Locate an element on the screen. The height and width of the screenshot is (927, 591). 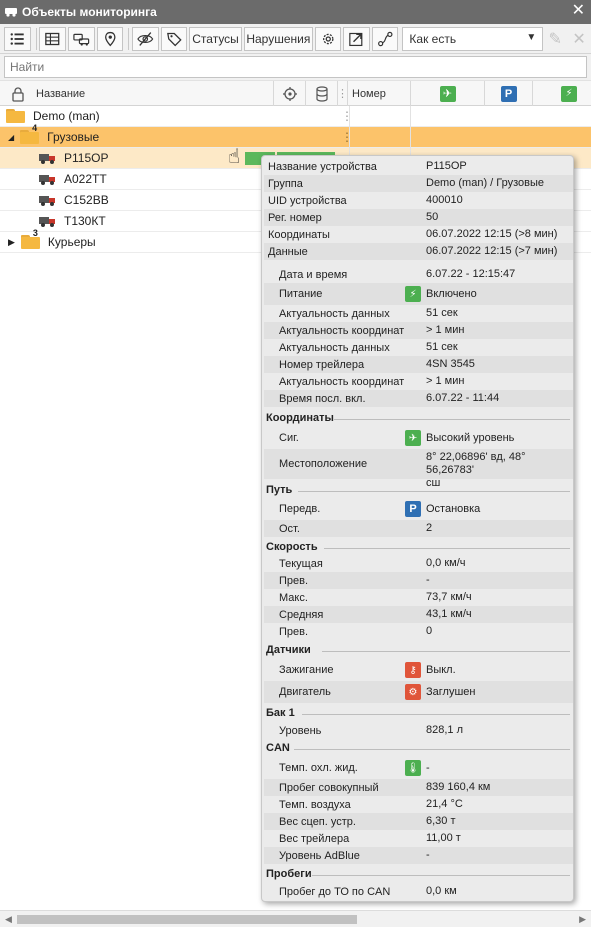
name-column-label: Название is located at coordinates (61, 93).